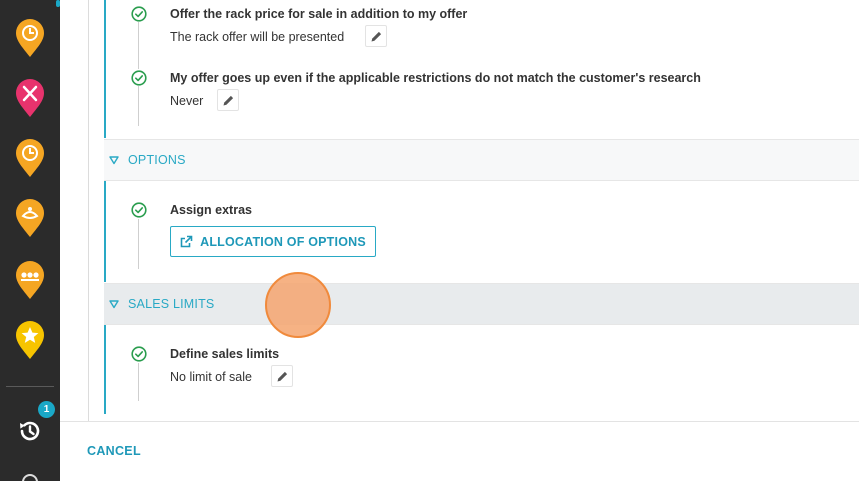  What do you see at coordinates (30, 386) in the screenshot?
I see `sidebar-divider` at bounding box center [30, 386].